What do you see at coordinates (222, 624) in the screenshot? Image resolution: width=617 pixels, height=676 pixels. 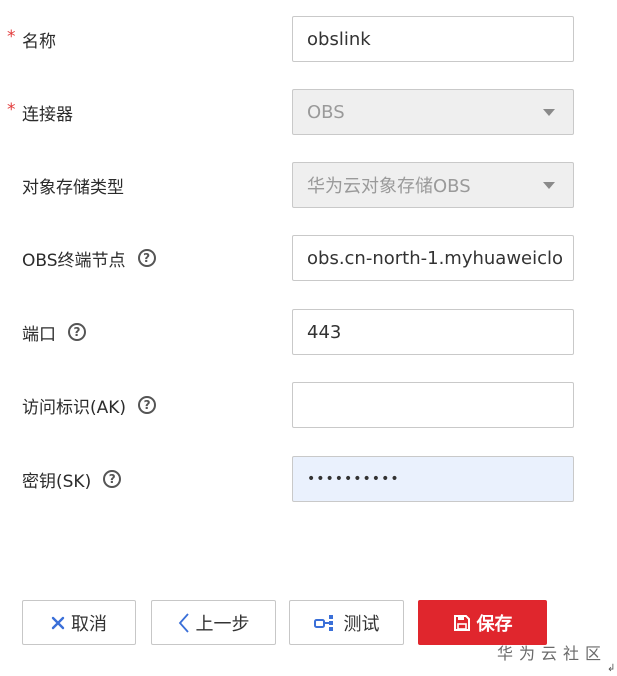 I see `prev-step-label: 上一步` at bounding box center [222, 624].